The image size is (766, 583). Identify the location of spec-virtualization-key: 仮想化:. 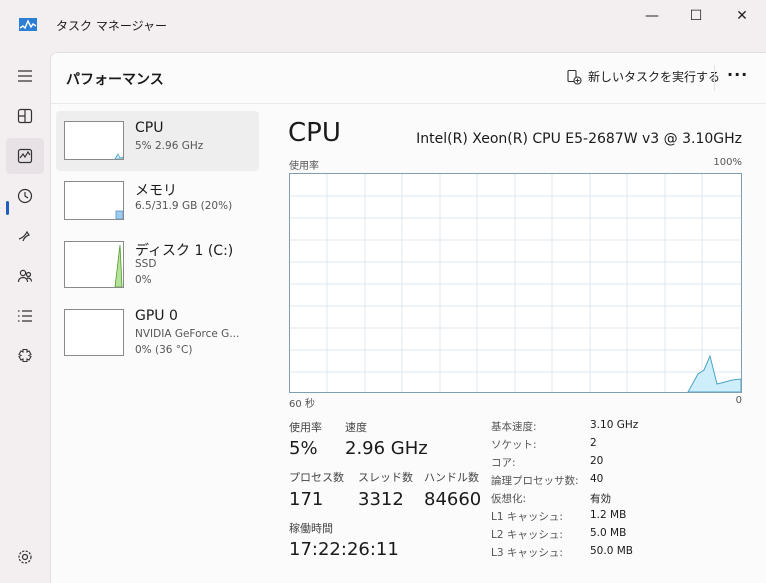
(509, 499).